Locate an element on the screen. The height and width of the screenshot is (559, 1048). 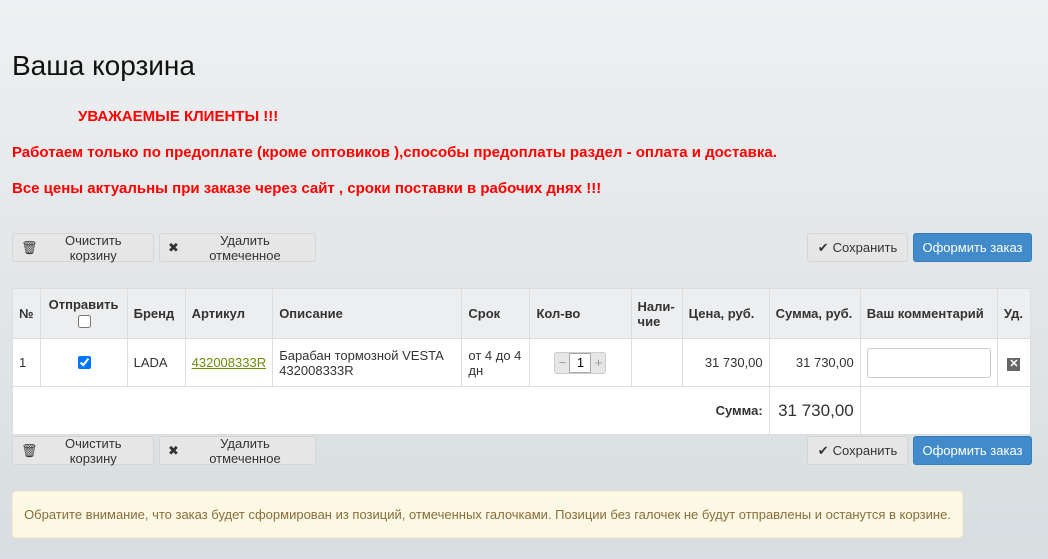
col-availability: Нали-чие is located at coordinates (656, 313).